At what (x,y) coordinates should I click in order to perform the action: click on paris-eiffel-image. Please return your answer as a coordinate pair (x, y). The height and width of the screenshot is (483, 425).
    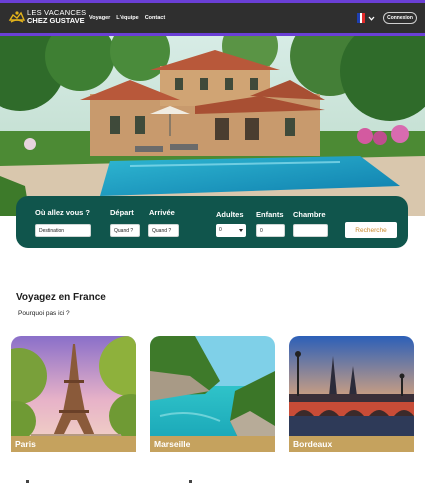
    Looking at the image, I should click on (73, 394).